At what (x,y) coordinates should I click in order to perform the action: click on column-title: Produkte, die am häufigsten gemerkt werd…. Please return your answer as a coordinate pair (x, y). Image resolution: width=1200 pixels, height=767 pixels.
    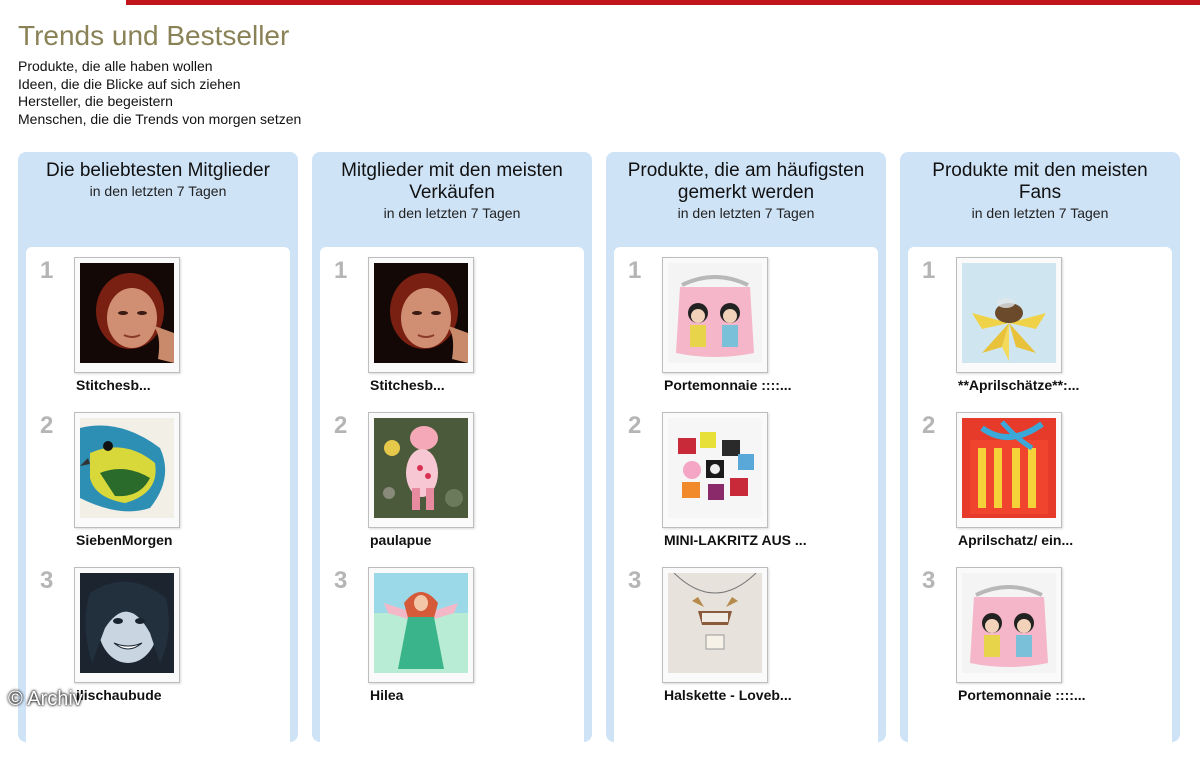
    Looking at the image, I should click on (746, 181).